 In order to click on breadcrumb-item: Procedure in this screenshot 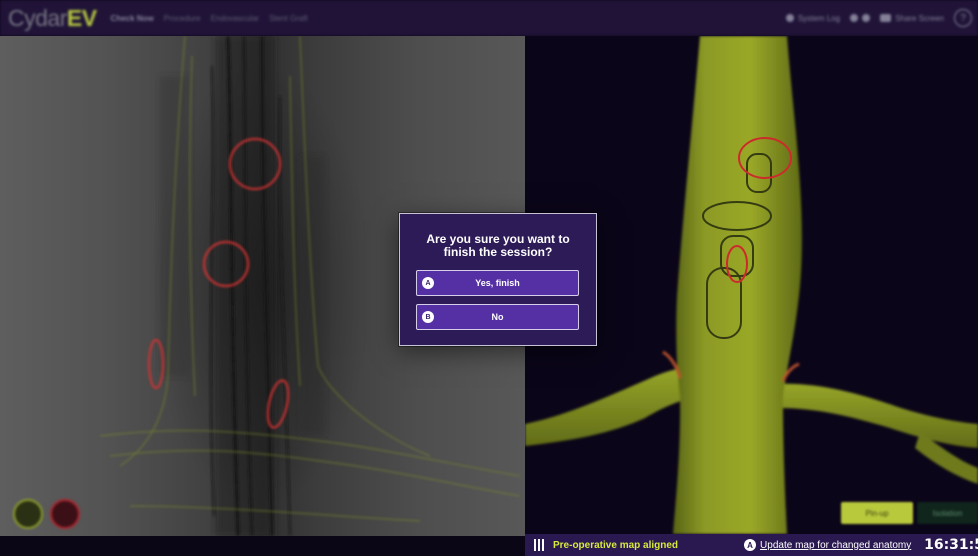, I will do `click(182, 18)`.